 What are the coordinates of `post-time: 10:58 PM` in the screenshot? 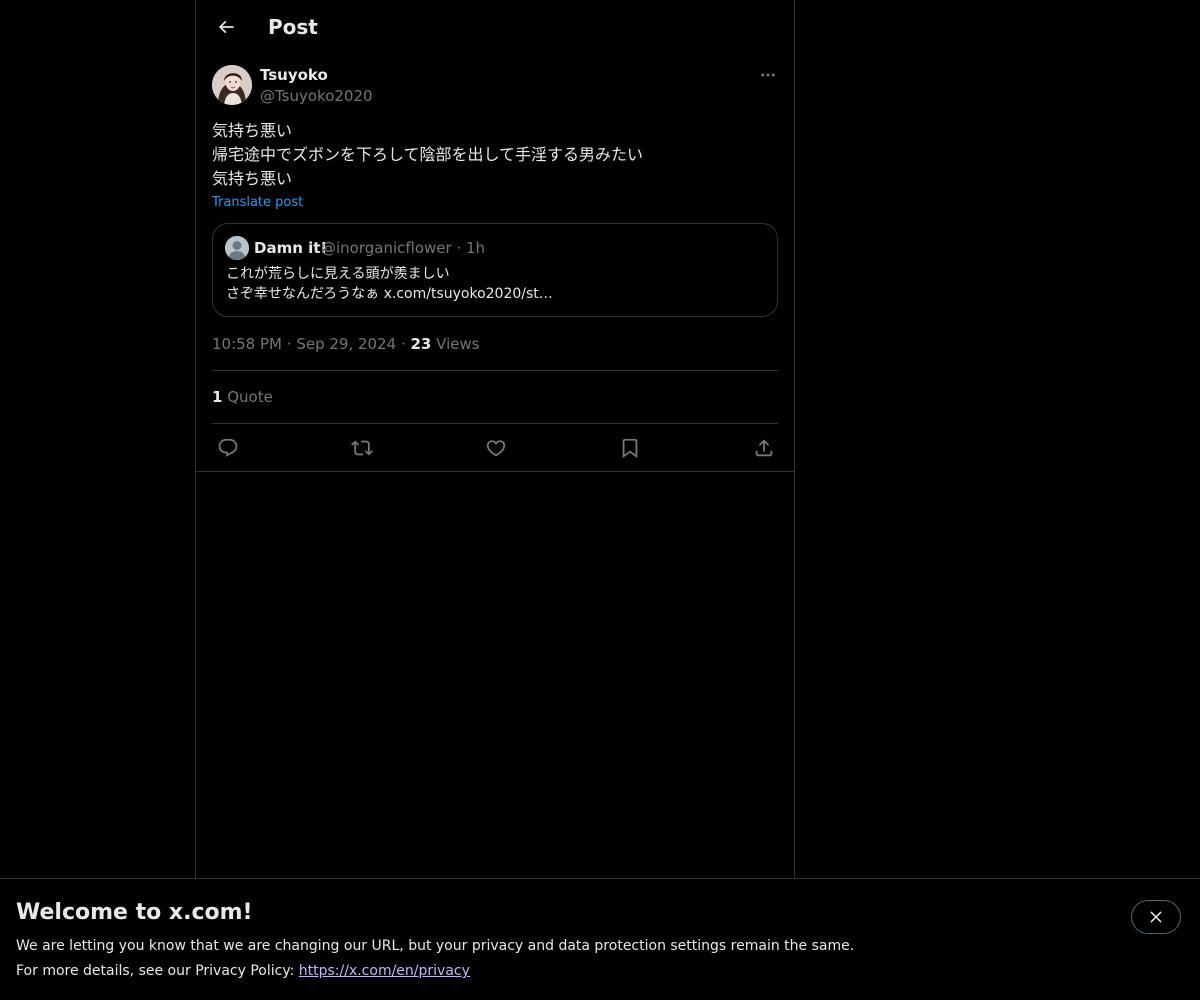 It's located at (247, 344).